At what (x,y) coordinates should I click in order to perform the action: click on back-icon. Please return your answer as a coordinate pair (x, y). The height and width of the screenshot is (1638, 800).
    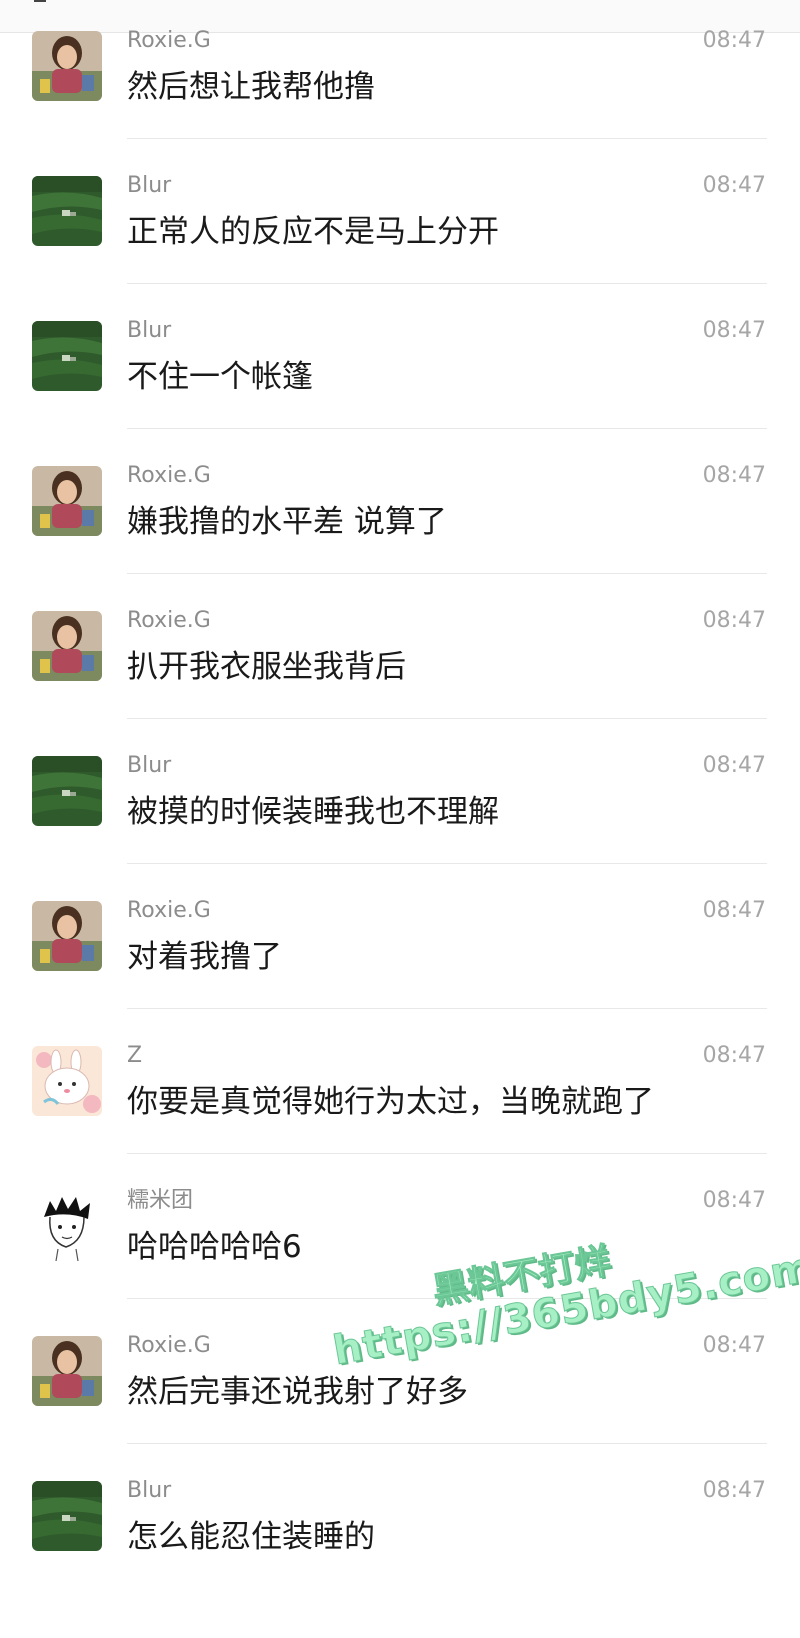
    Looking at the image, I should click on (40, 1).